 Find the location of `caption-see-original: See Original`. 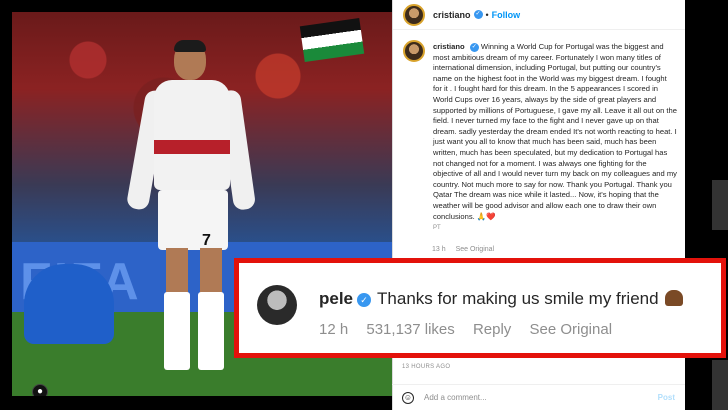

caption-see-original: See Original is located at coordinates (475, 249).